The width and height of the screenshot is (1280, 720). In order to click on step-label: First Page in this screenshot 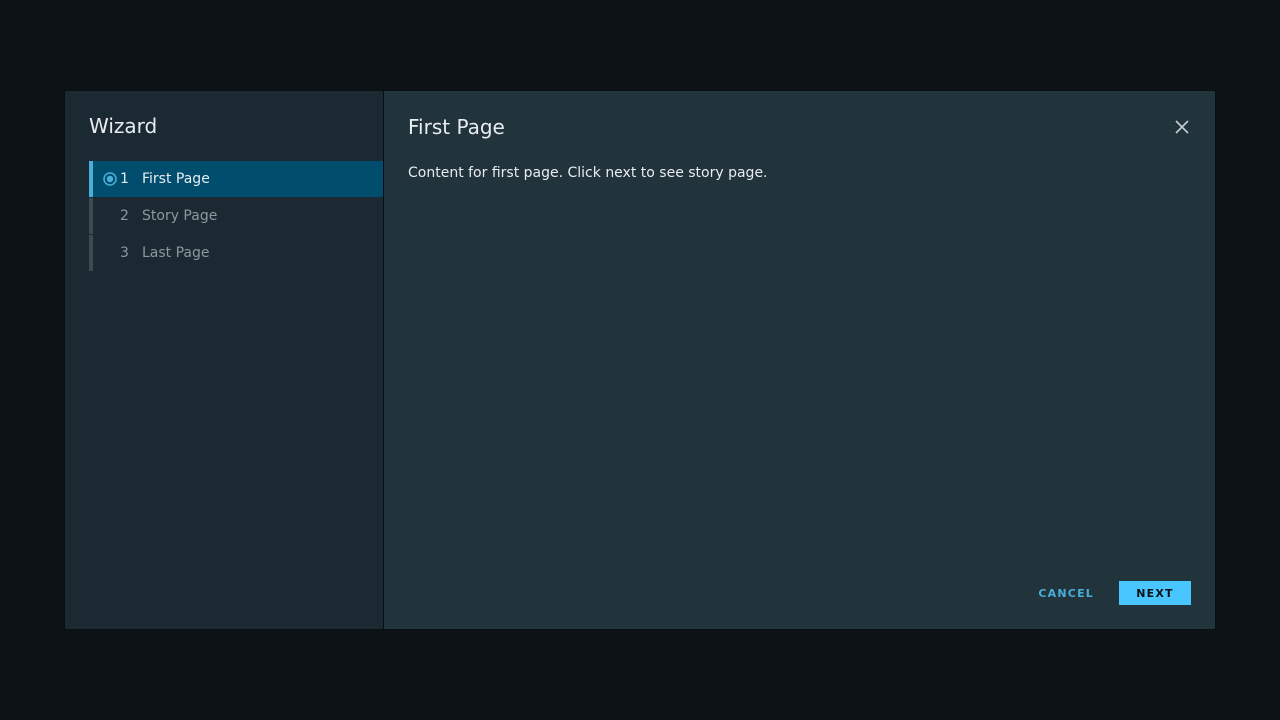, I will do `click(176, 179)`.